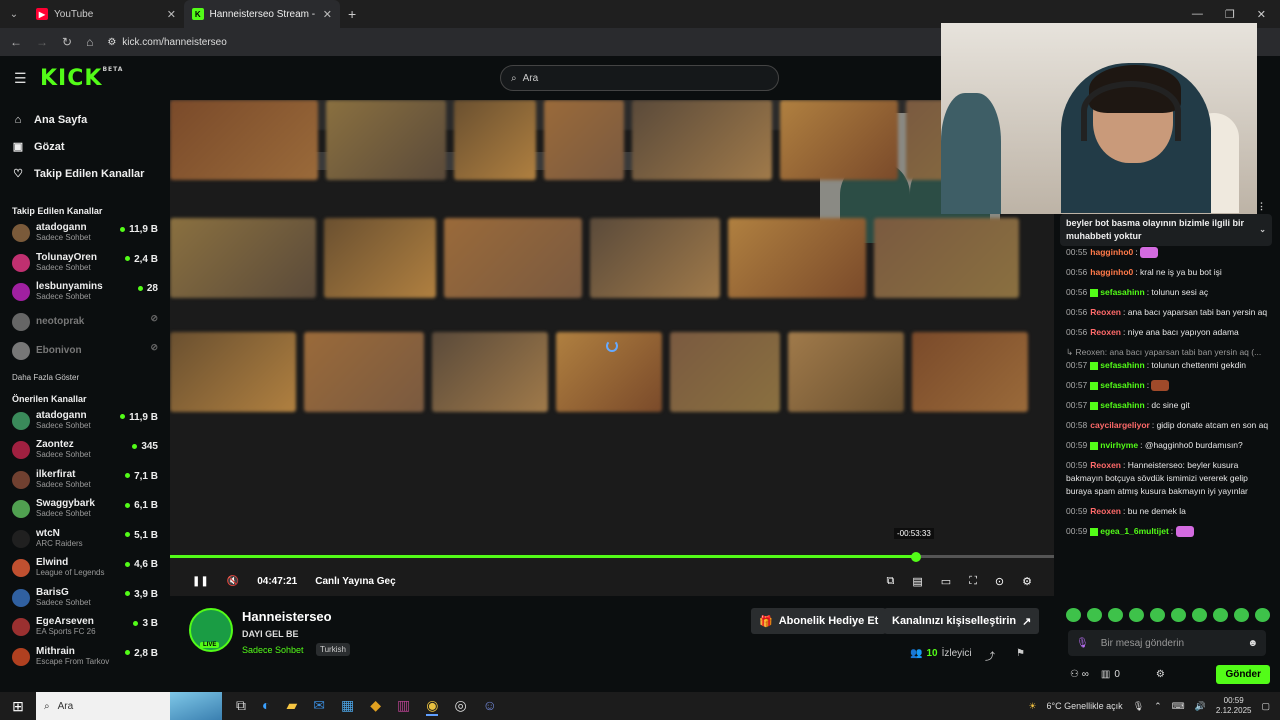  Describe the element at coordinates (1138, 706) in the screenshot. I see `mic-tray-icon: 🎙` at that location.